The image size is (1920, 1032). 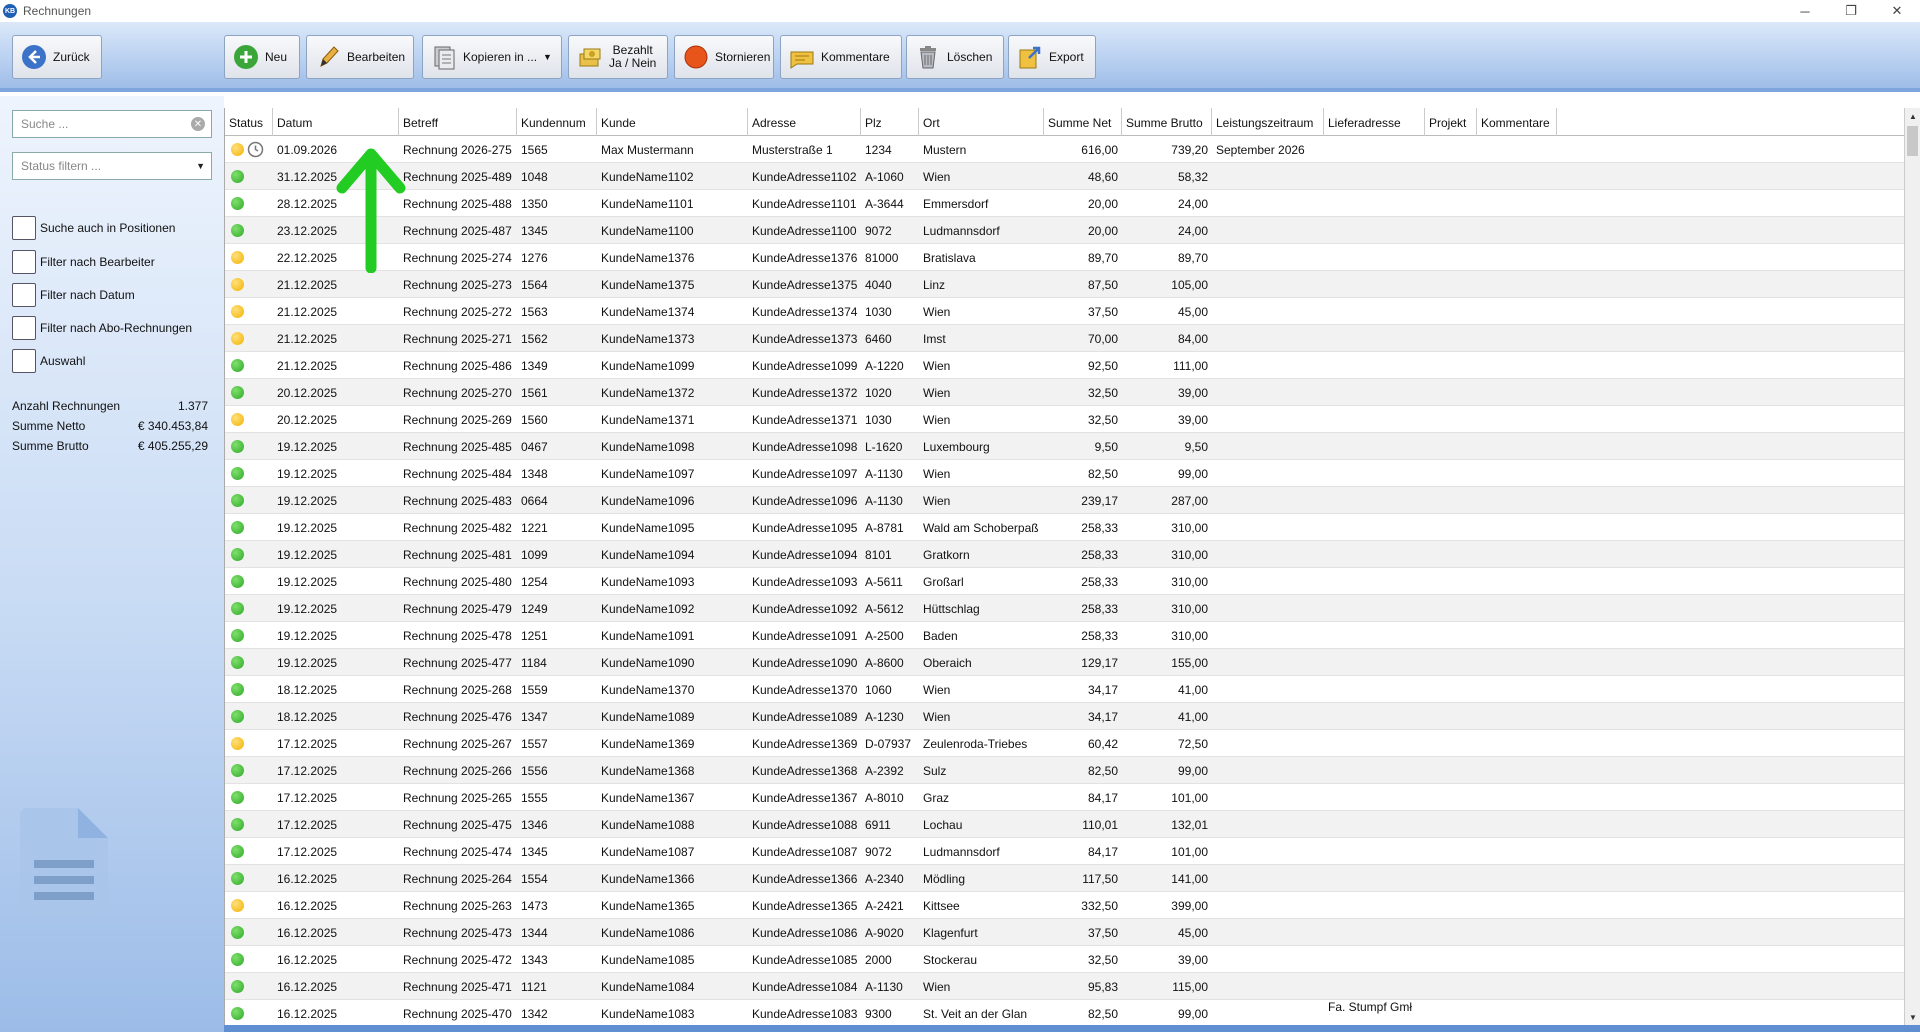 I want to click on column-header: Ort, so click(x=981, y=122).